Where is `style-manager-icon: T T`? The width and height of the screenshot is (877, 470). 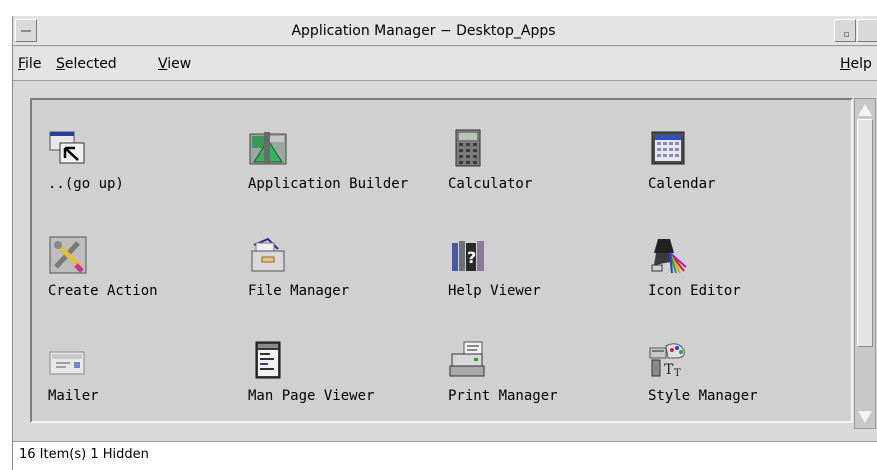
style-manager-icon: T T is located at coordinates (667, 361).